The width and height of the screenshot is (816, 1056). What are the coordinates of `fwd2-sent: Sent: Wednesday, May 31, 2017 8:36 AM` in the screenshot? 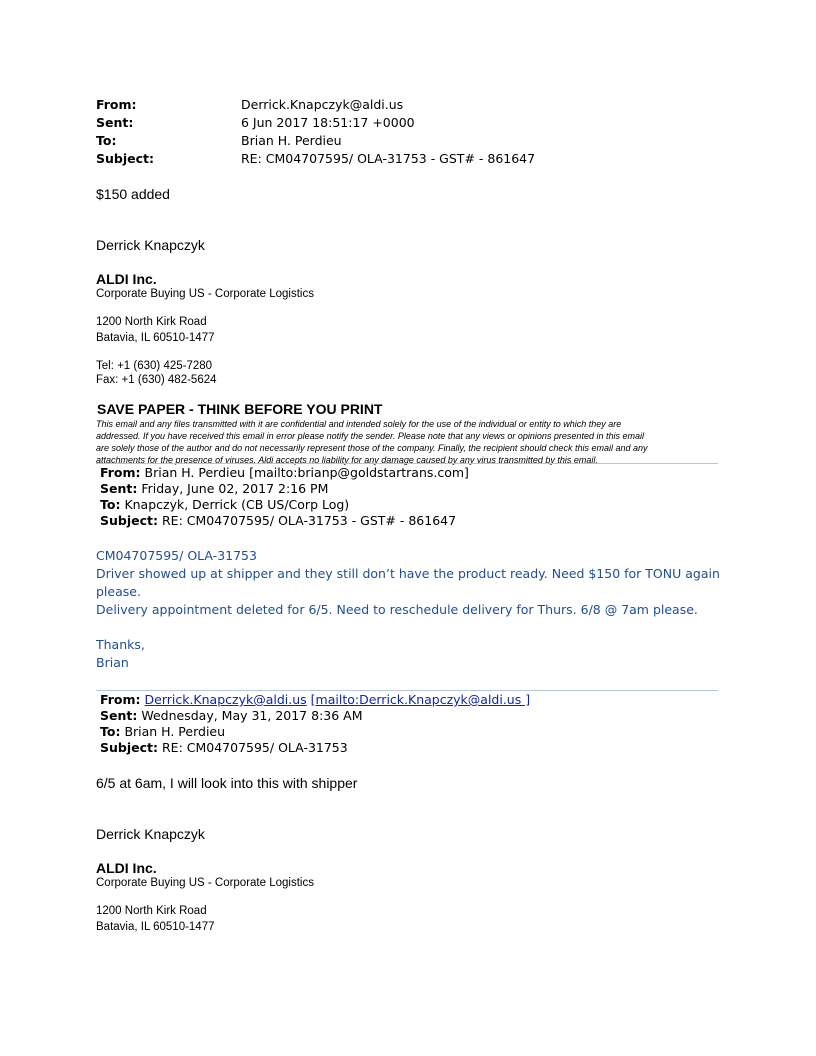 It's located at (231, 715).